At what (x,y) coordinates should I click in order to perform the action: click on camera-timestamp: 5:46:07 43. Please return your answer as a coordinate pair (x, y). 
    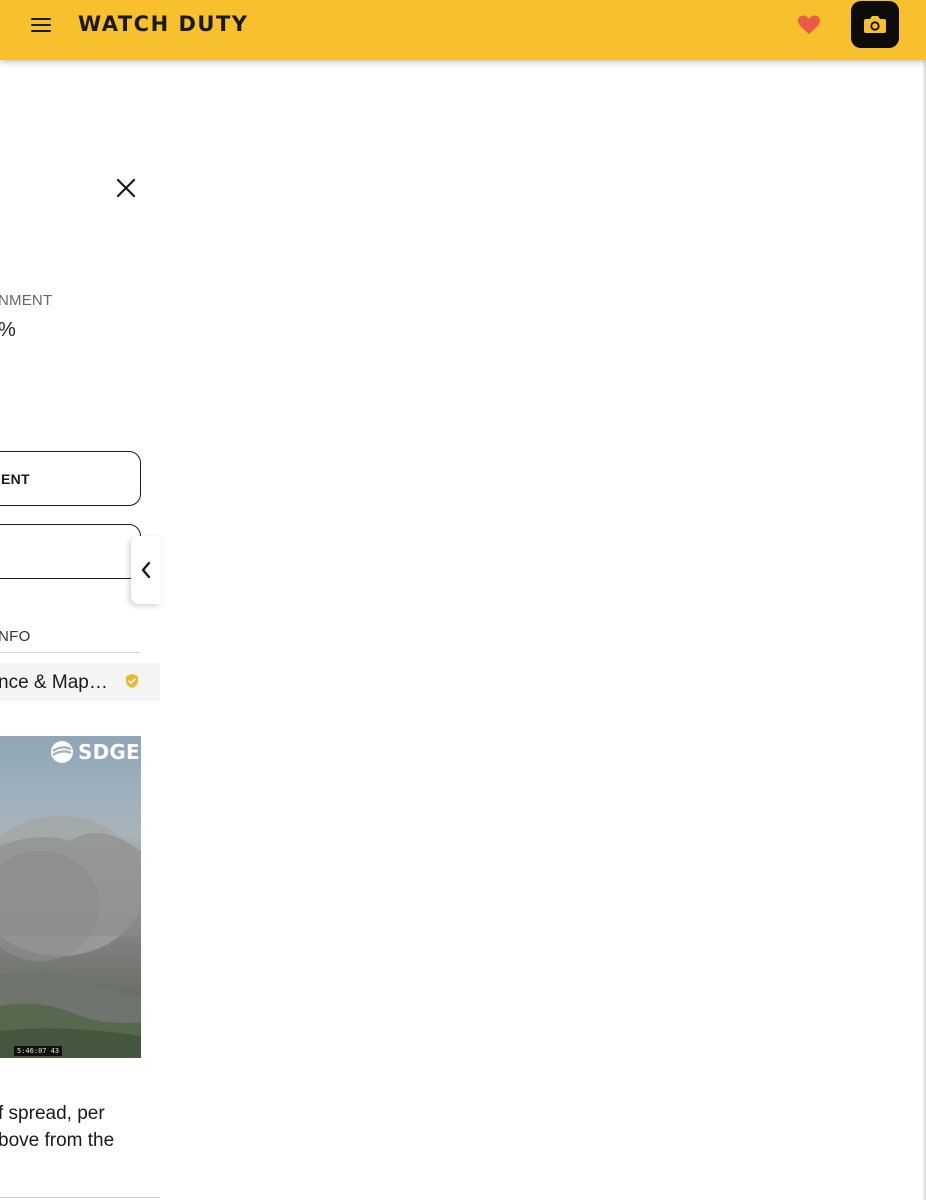
    Looking at the image, I should click on (38, 1051).